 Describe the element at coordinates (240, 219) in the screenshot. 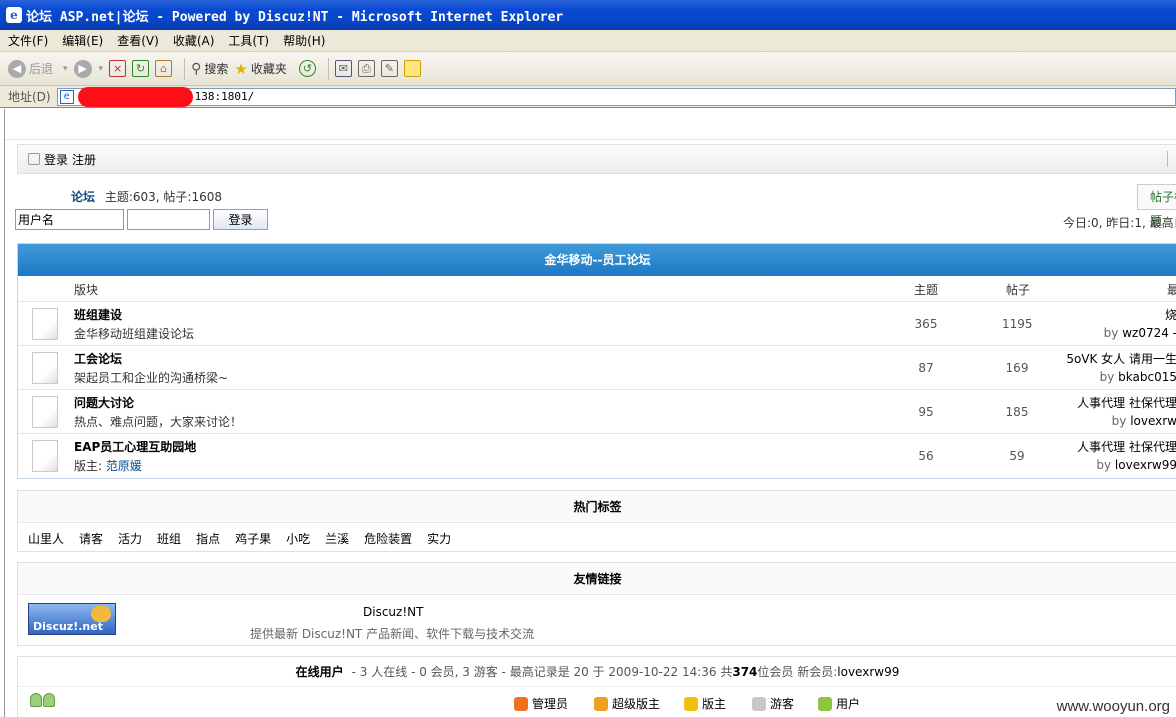

I see `login-button: 登录` at that location.